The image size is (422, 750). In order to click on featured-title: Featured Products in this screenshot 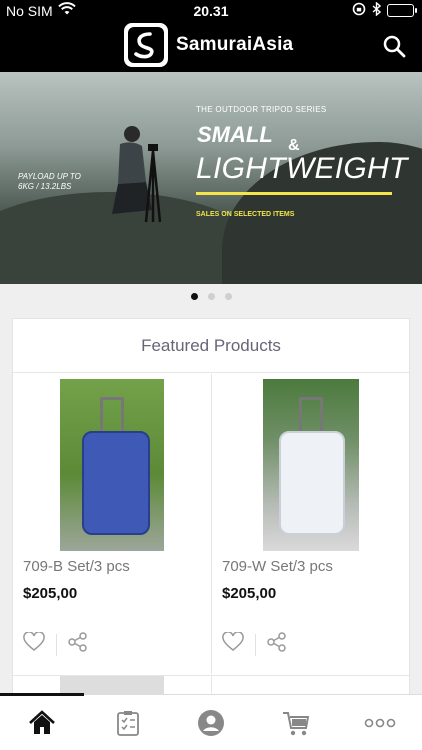, I will do `click(211, 346)`.